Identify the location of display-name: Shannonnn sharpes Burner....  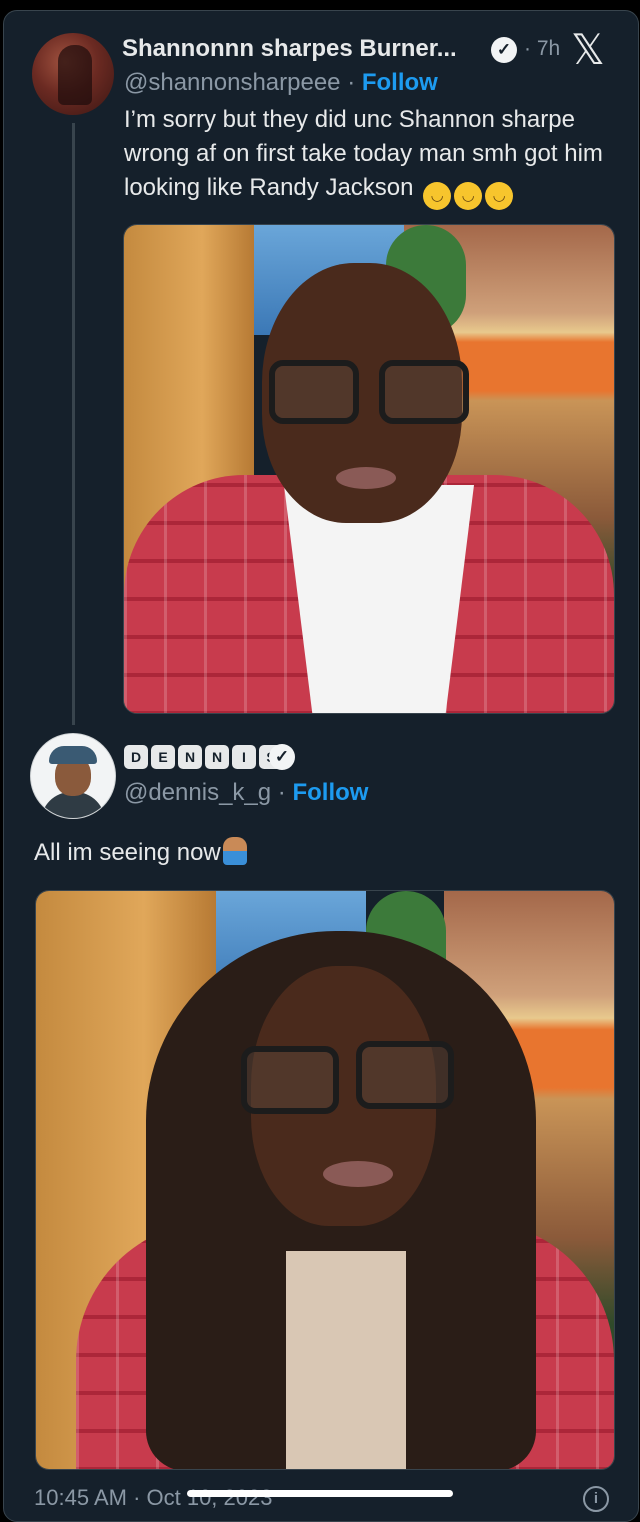
(289, 49).